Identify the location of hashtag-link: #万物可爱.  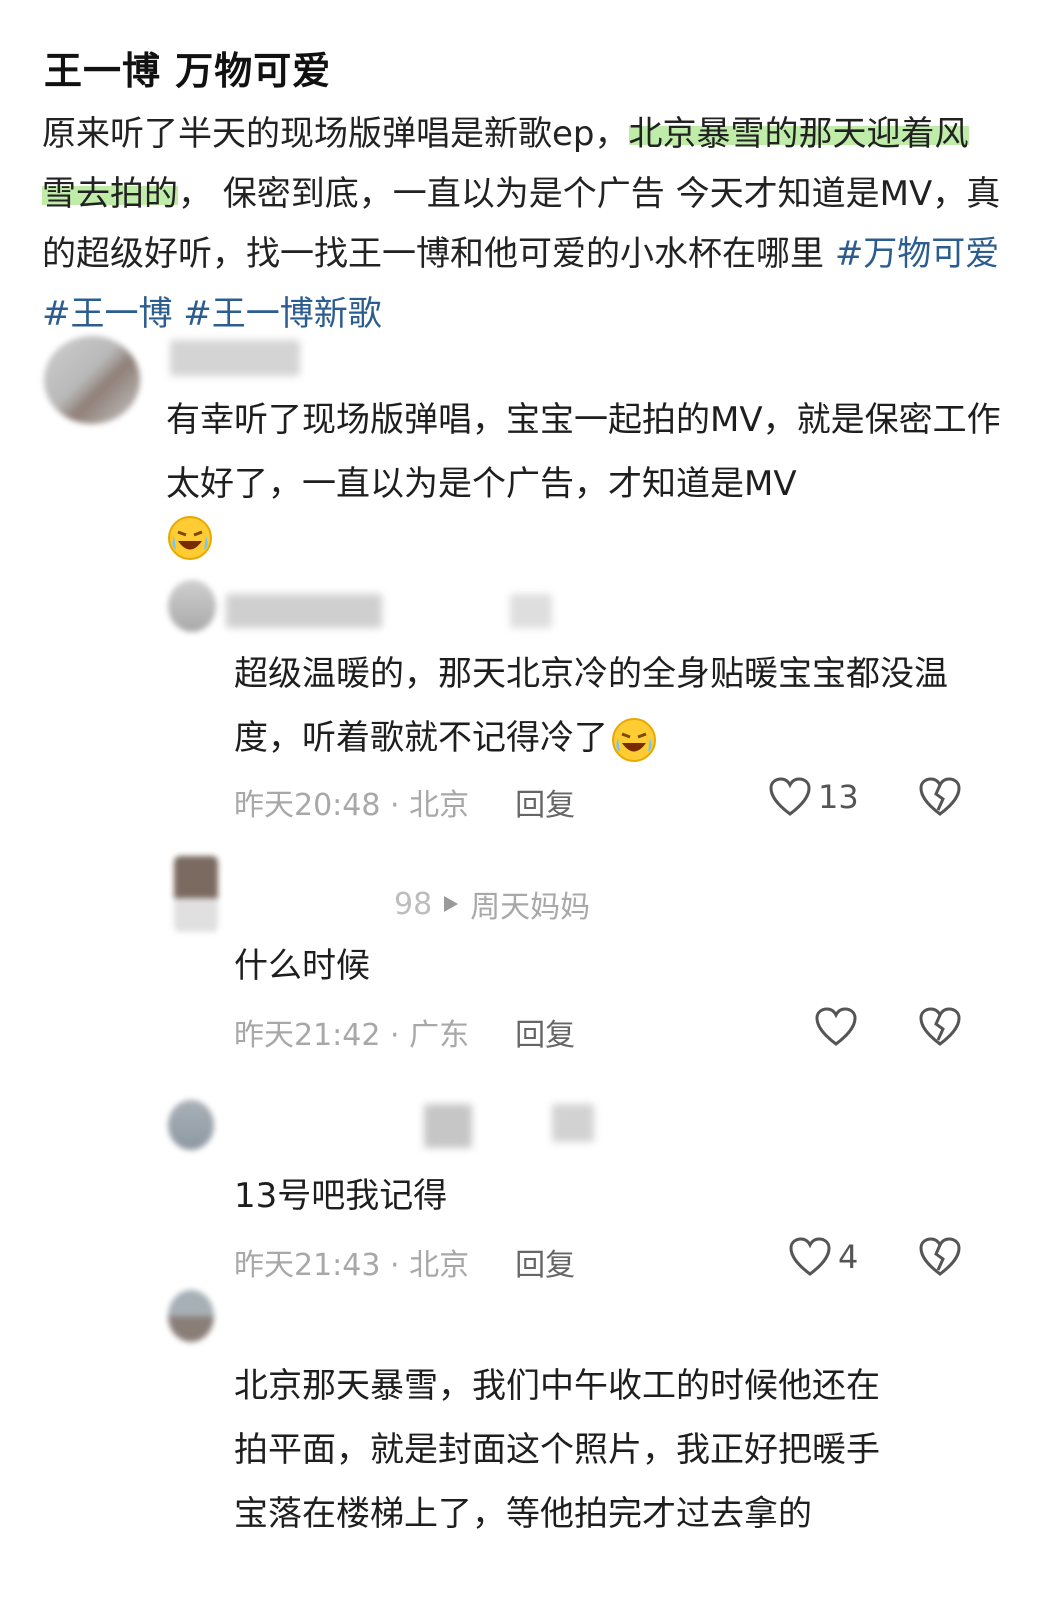
(917, 254).